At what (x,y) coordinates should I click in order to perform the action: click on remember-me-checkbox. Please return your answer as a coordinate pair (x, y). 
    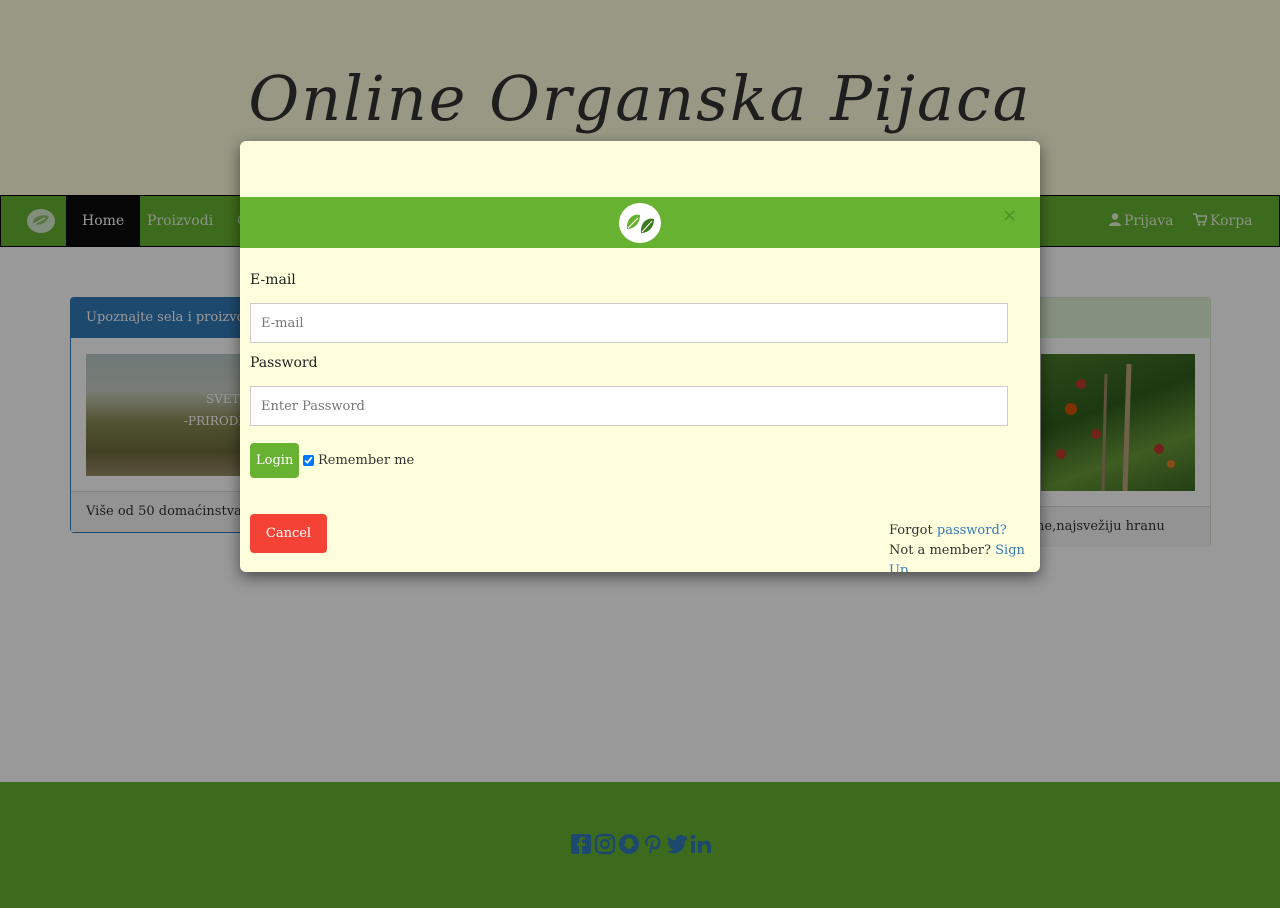
    Looking at the image, I should click on (308, 460).